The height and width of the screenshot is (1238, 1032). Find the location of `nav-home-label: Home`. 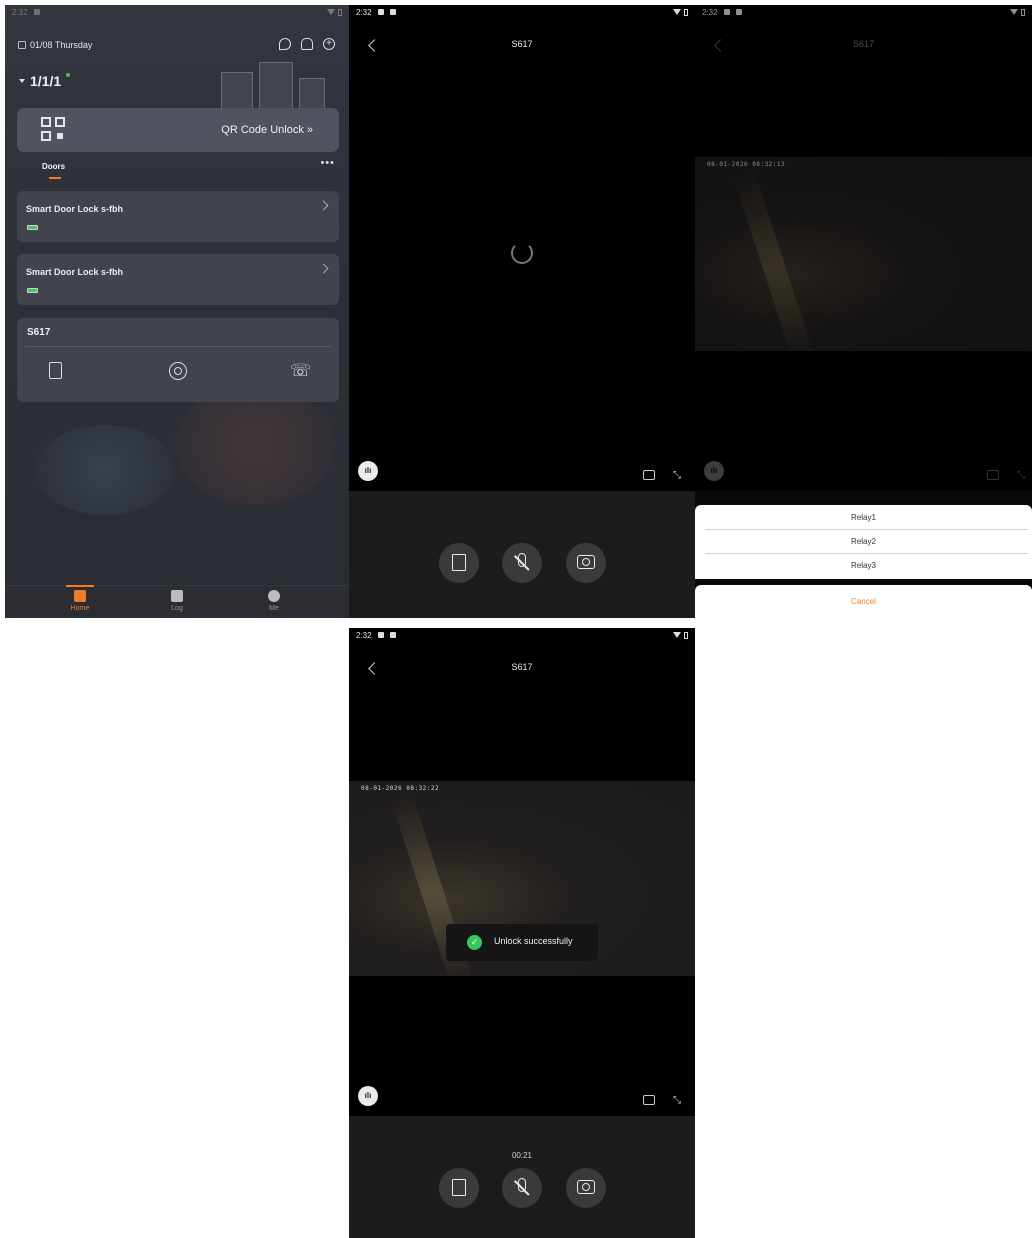

nav-home-label: Home is located at coordinates (80, 608).